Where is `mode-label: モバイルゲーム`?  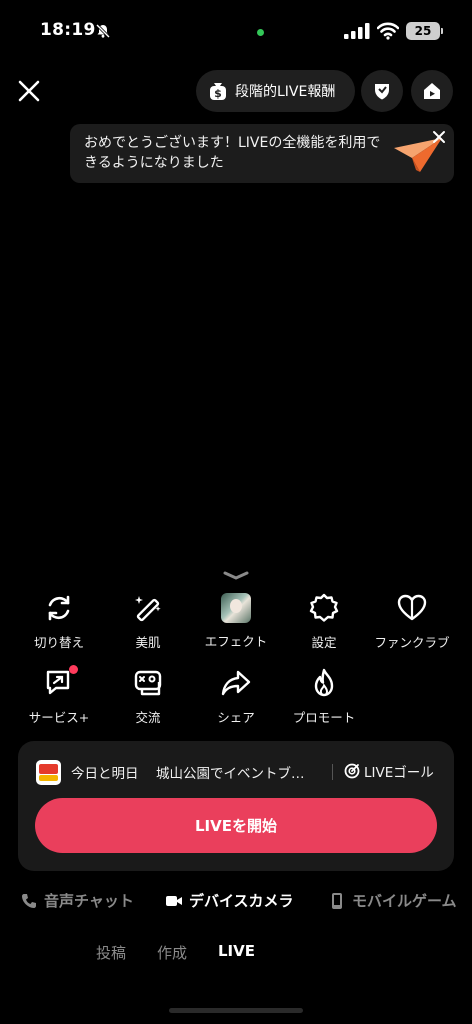 mode-label: モバイルゲーム is located at coordinates (404, 901).